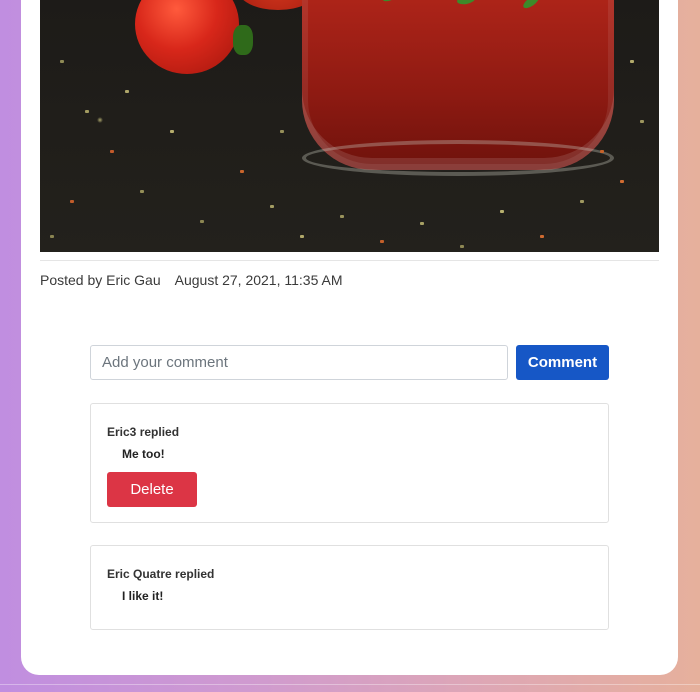 The height and width of the screenshot is (692, 700). I want to click on comment-input, so click(299, 362).